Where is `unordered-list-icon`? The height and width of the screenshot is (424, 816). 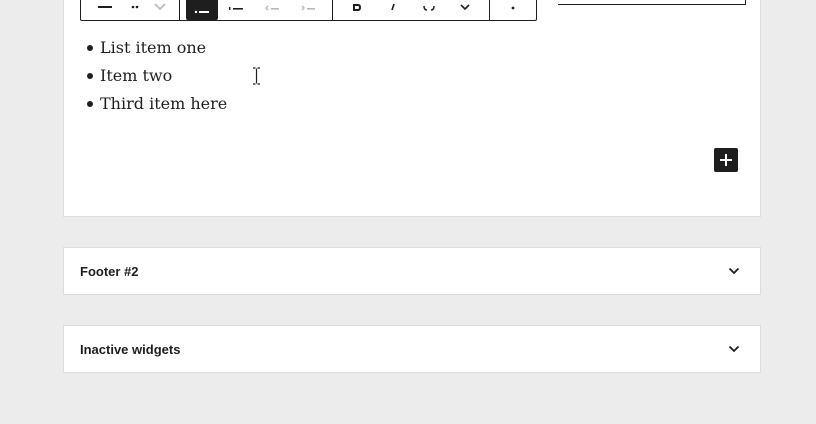
unordered-list-icon is located at coordinates (202, 10).